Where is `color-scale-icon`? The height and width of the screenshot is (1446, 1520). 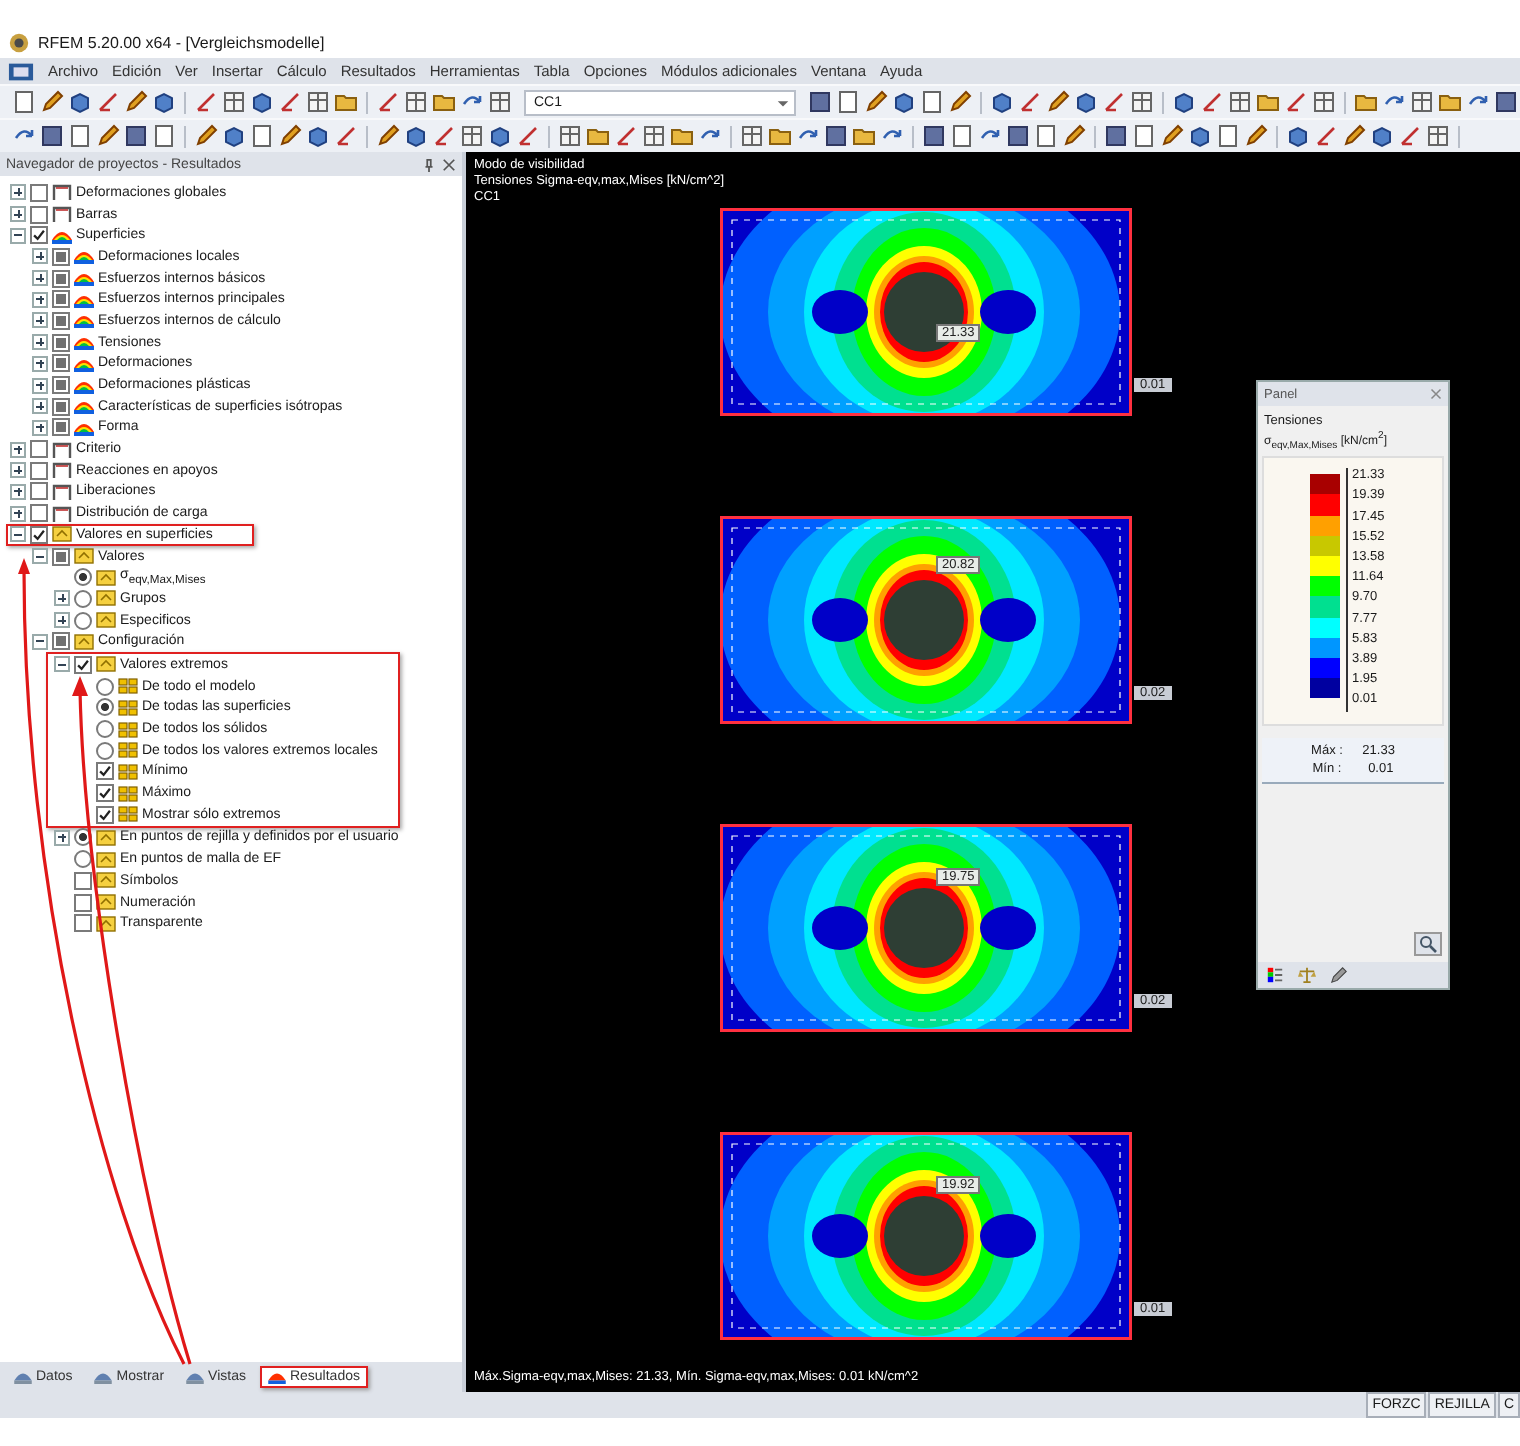 color-scale-icon is located at coordinates (1275, 975).